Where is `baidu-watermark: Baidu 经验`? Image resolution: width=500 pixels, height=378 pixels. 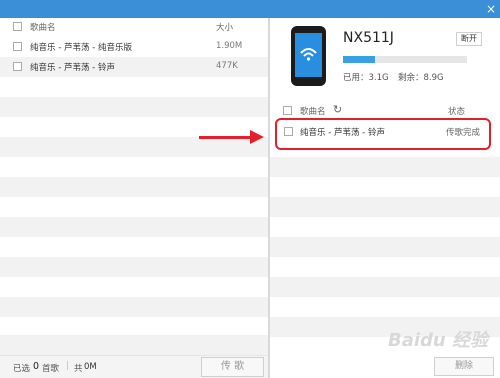
baidu-watermark: Baidu 经验 is located at coordinates (438, 340).